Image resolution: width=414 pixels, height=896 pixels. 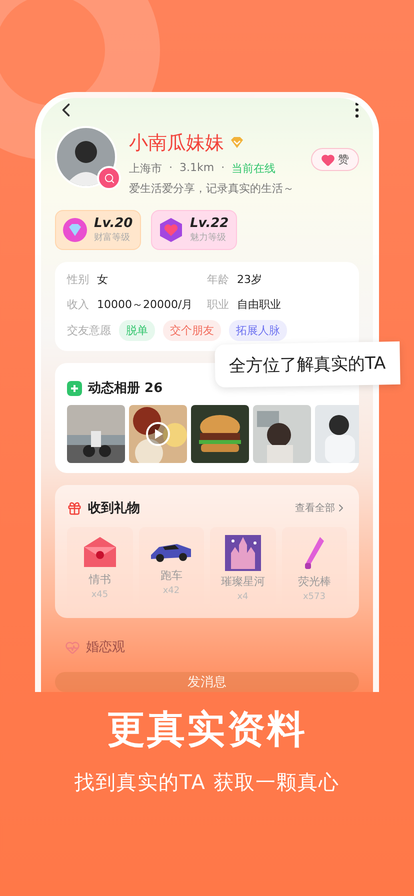 I want to click on intent-tag: 交个朋友, so click(x=192, y=330).